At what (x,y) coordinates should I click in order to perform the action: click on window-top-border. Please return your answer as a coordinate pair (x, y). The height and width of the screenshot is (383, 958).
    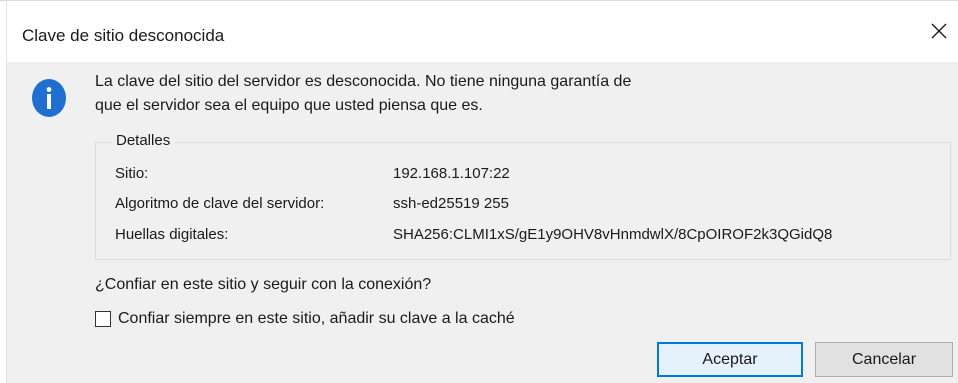
    Looking at the image, I should click on (479, 3).